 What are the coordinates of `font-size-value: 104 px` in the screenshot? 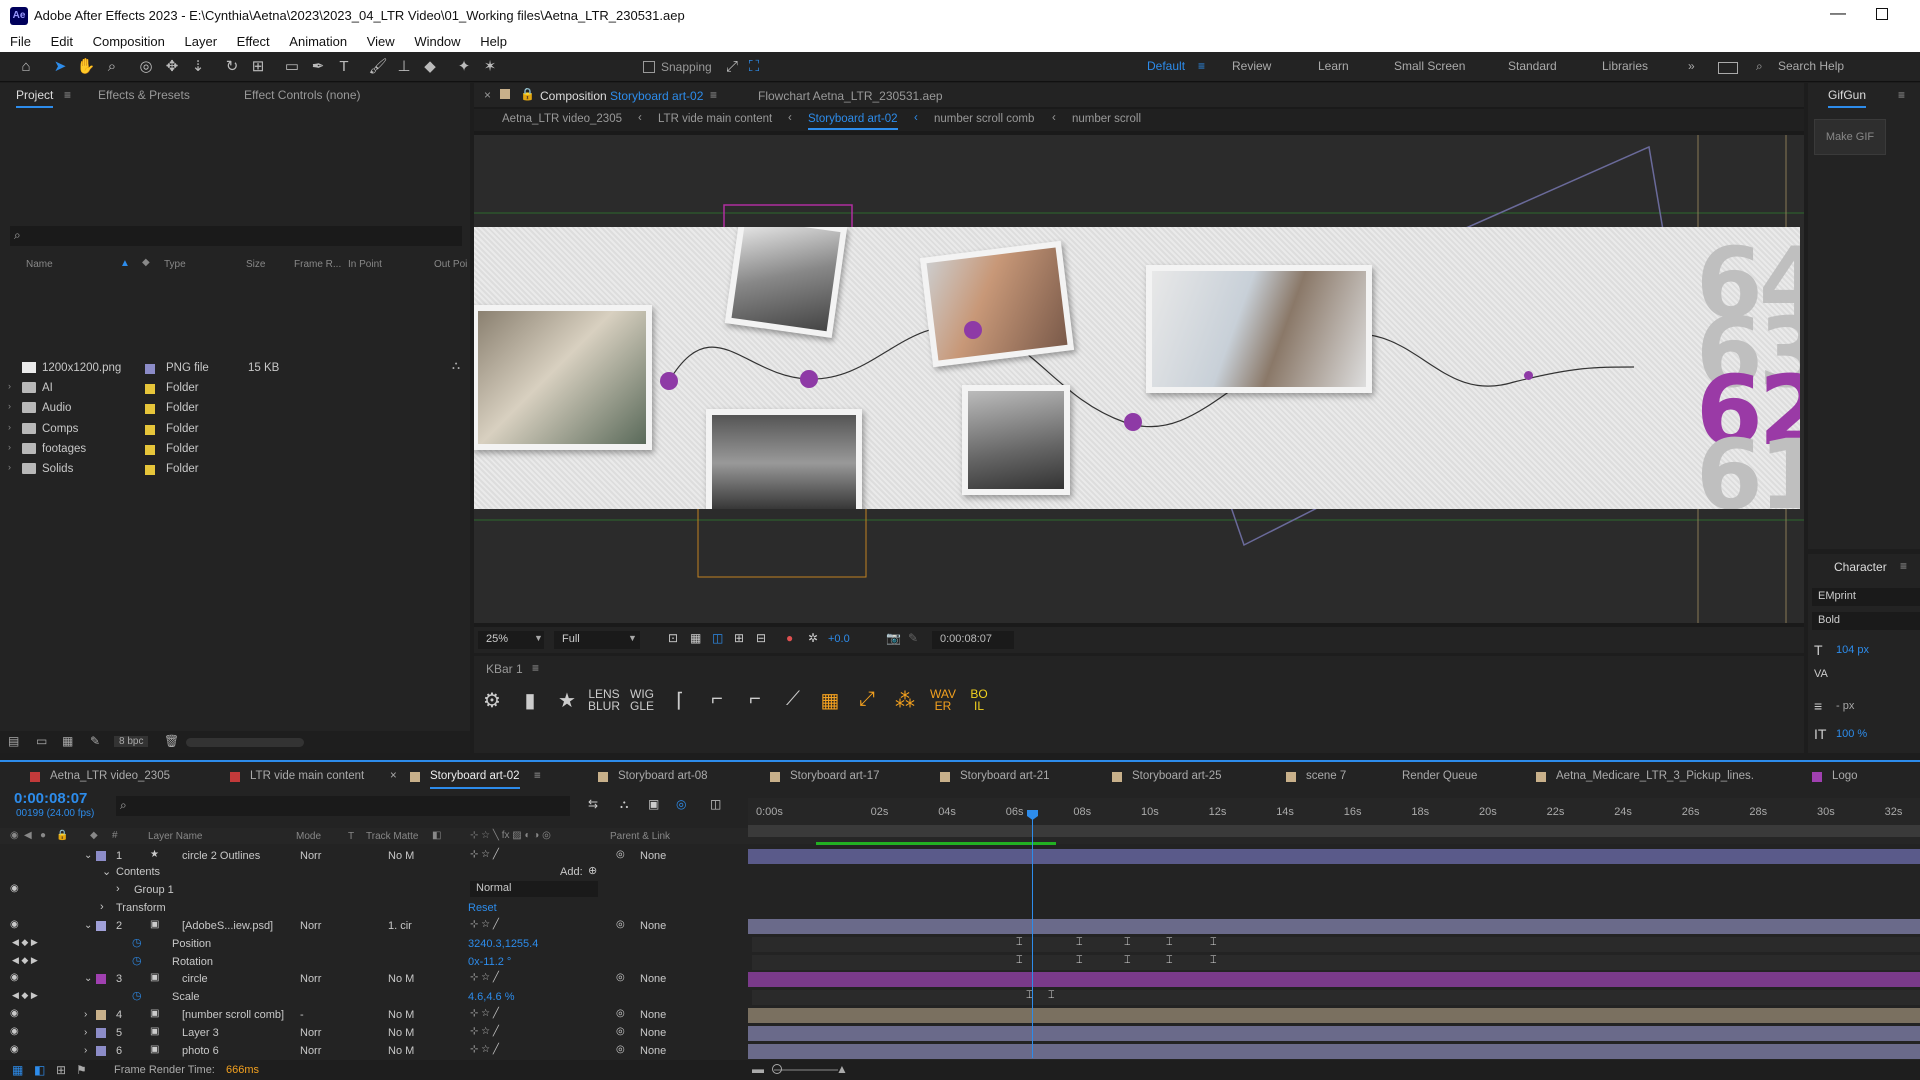 It's located at (1852, 650).